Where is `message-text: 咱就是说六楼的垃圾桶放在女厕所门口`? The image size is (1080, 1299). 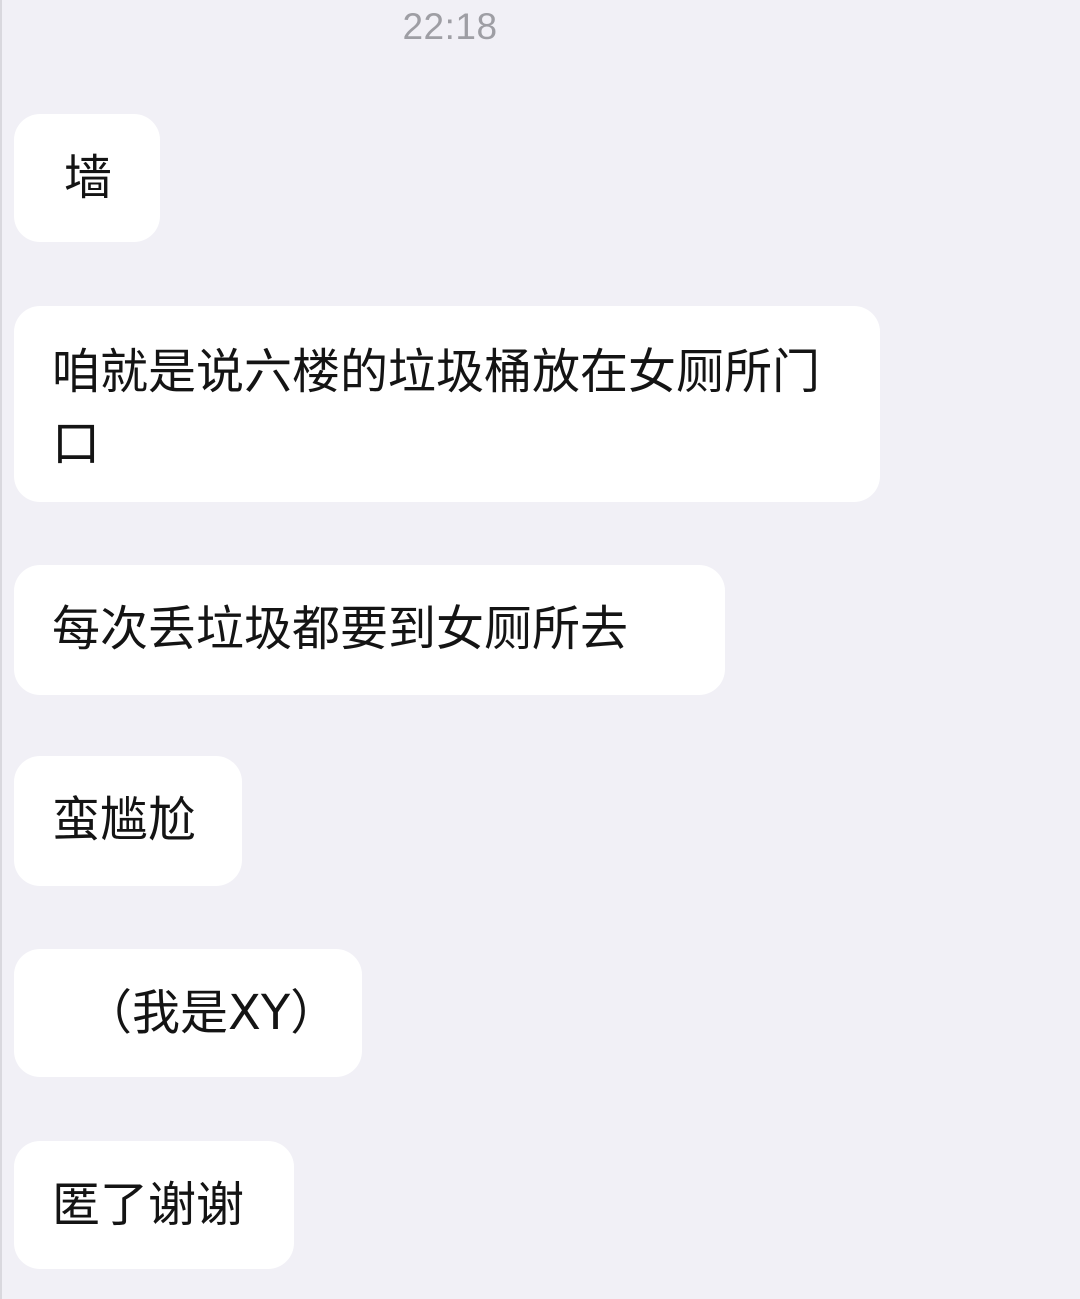 message-text: 咱就是说六楼的垃圾桶放在女厕所门口 is located at coordinates (436, 408).